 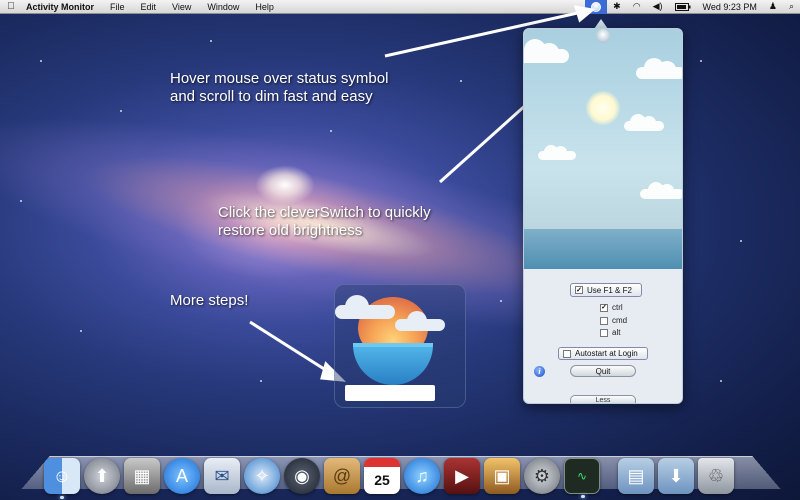 I want to click on menu-help: Help, so click(x=264, y=7).